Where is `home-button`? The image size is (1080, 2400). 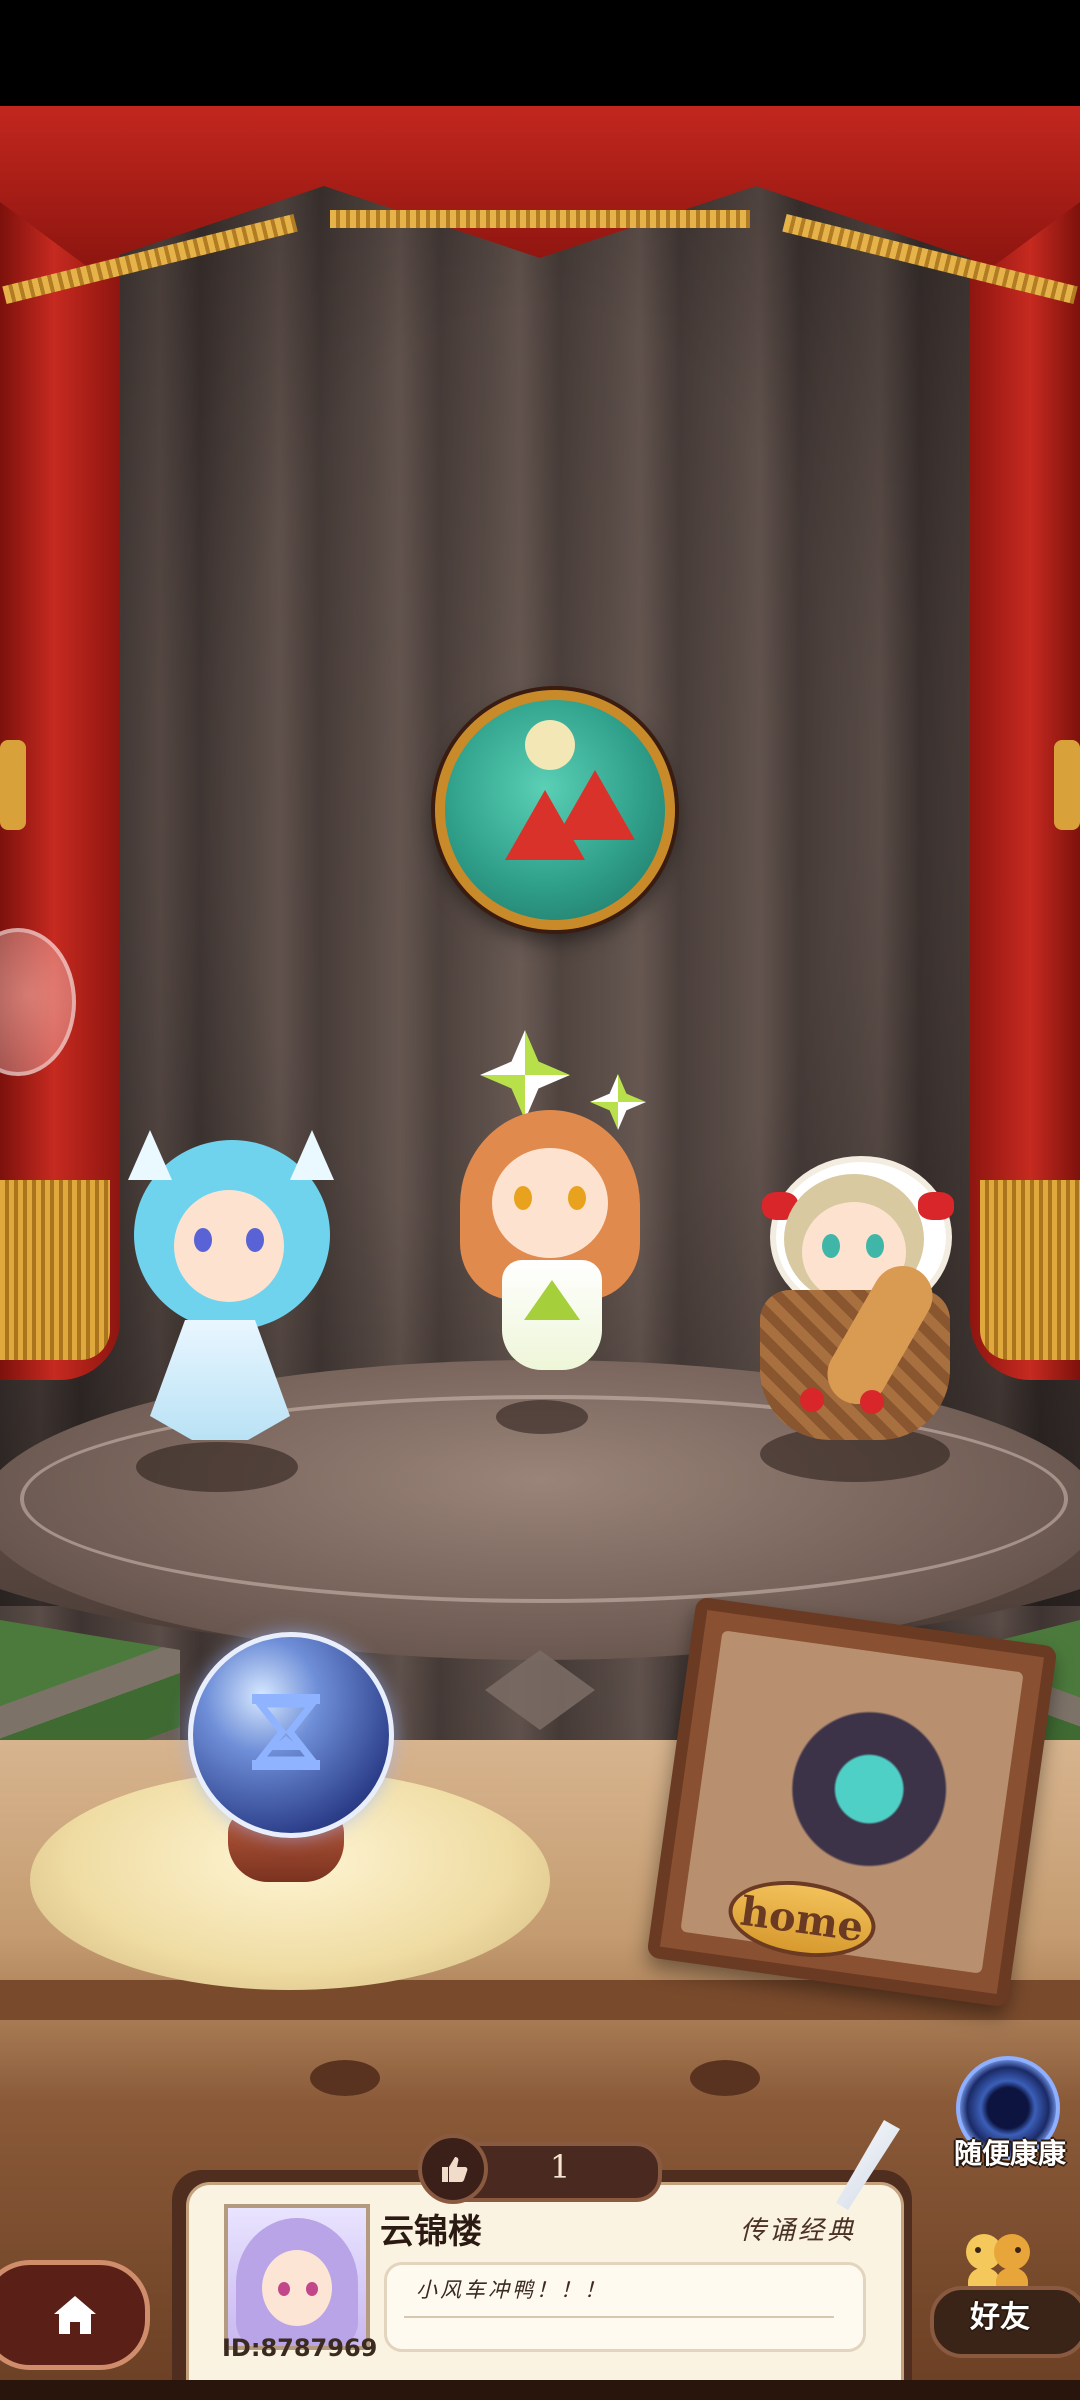
home-button is located at coordinates (75, 2315).